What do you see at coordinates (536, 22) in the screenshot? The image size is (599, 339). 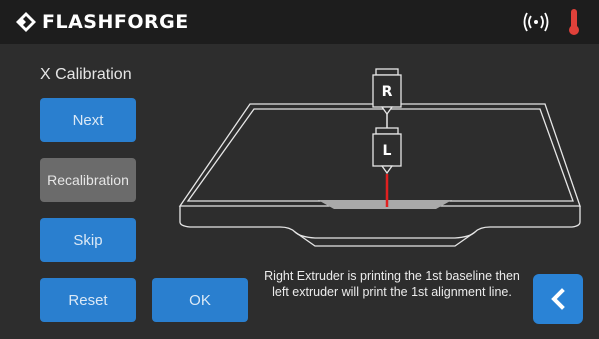 I see `wifi-icon` at bounding box center [536, 22].